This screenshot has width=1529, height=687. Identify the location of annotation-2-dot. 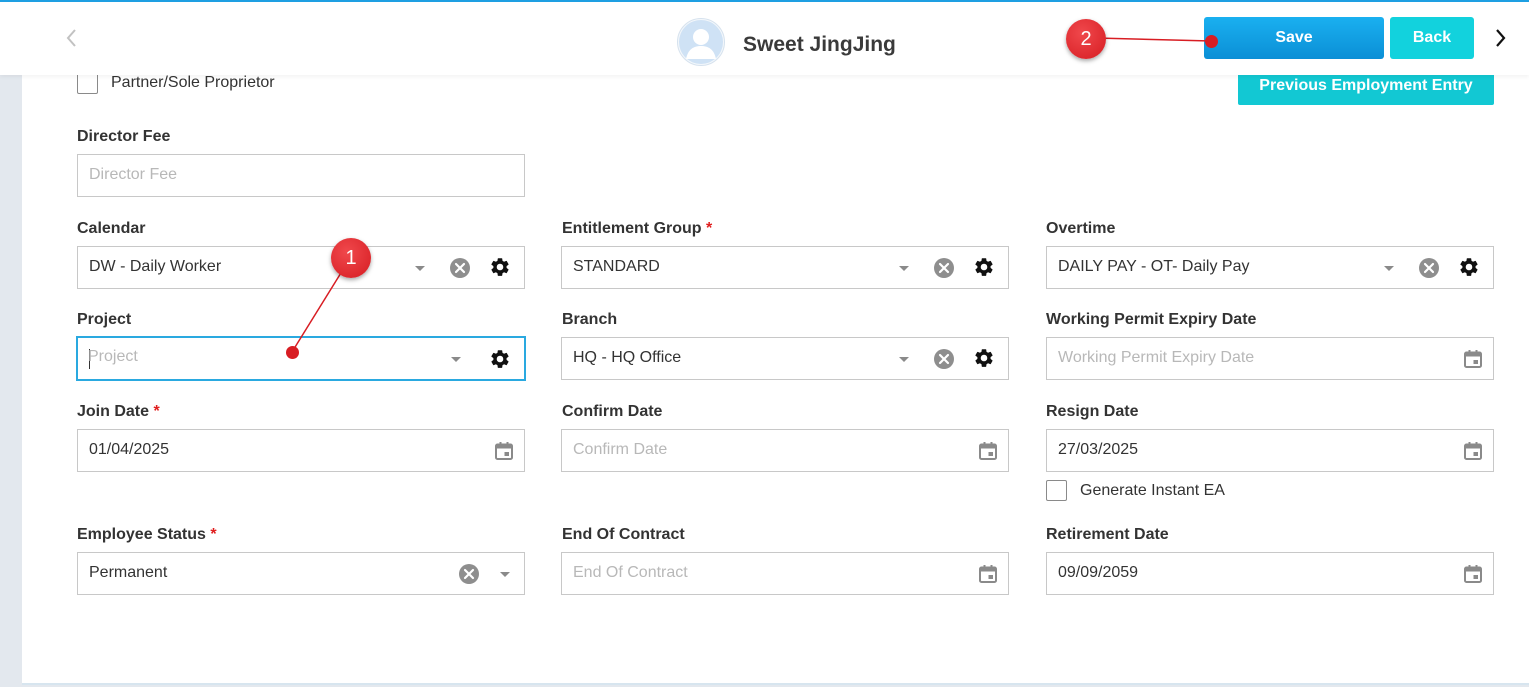
(1211, 41).